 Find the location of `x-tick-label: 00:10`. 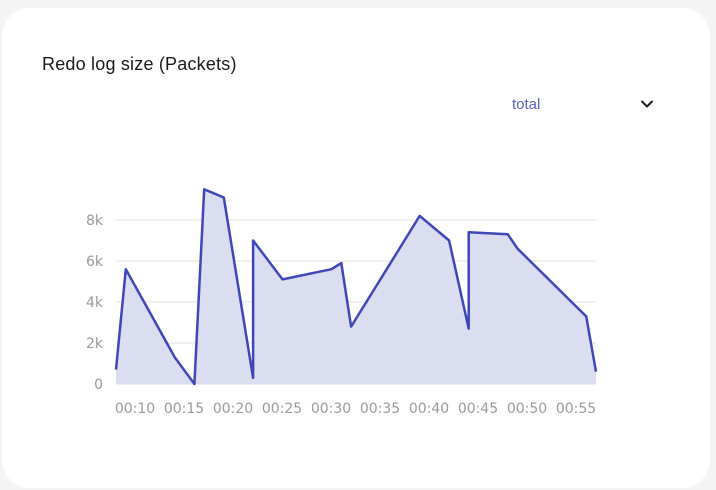

x-tick-label: 00:10 is located at coordinates (135, 409).